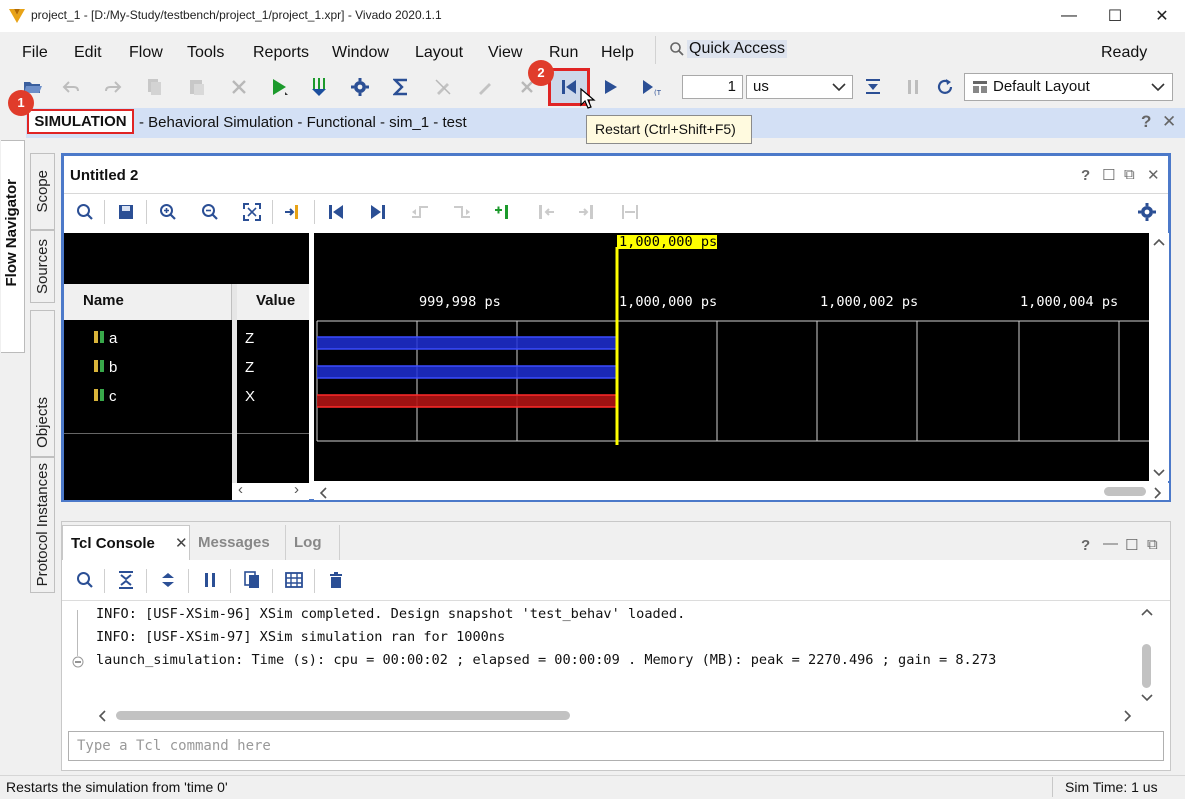 The width and height of the screenshot is (1185, 799). Describe the element at coordinates (336, 580) in the screenshot. I see `clear-console-button` at that location.